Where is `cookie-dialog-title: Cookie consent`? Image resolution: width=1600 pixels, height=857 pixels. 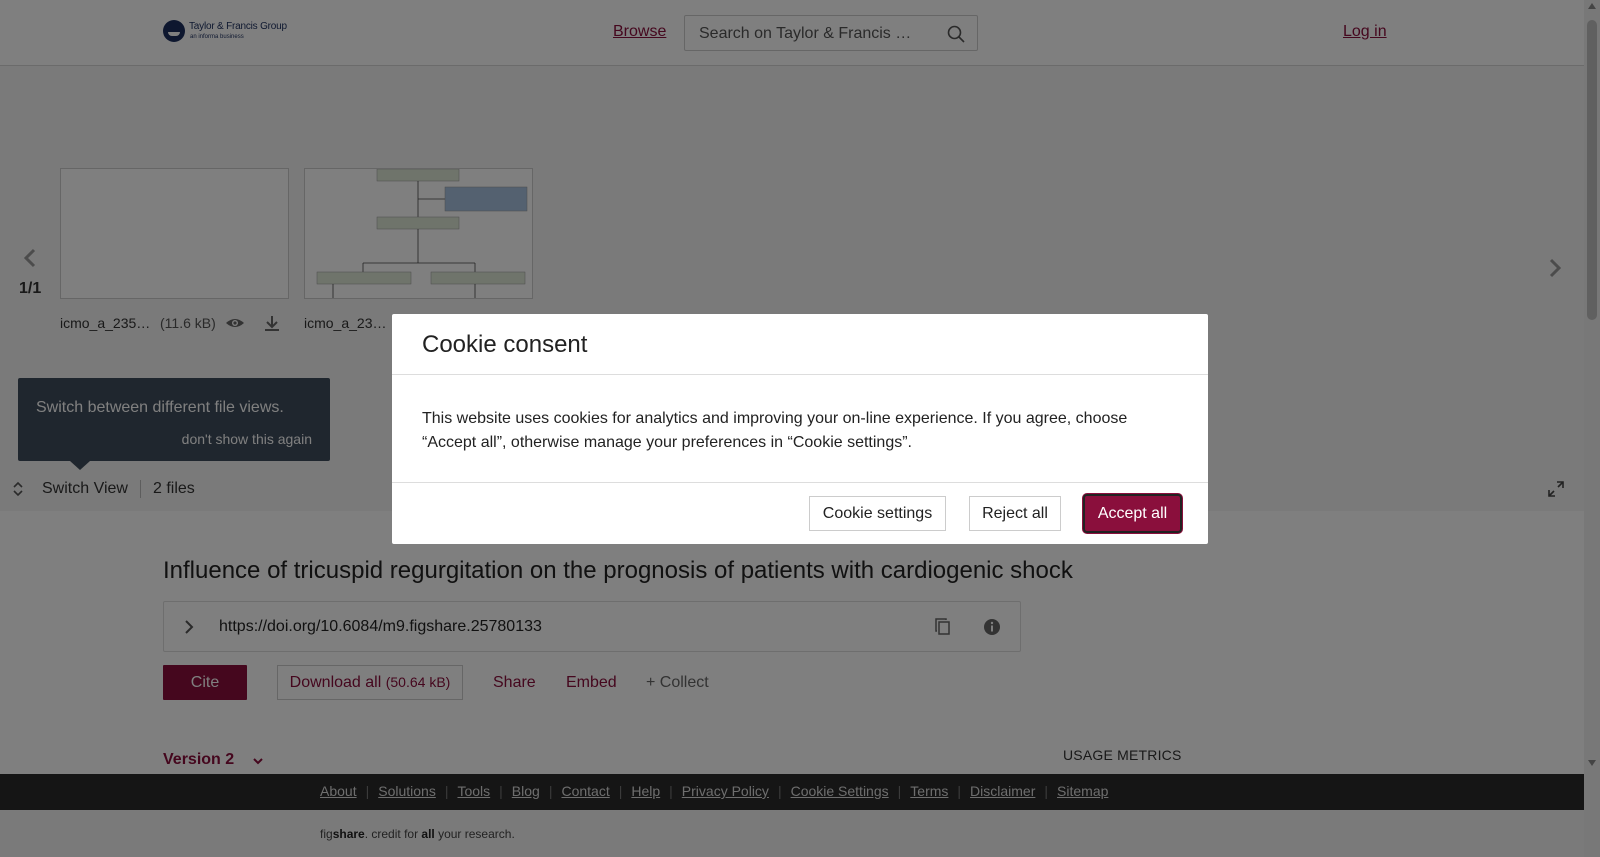 cookie-dialog-title: Cookie consent is located at coordinates (505, 344).